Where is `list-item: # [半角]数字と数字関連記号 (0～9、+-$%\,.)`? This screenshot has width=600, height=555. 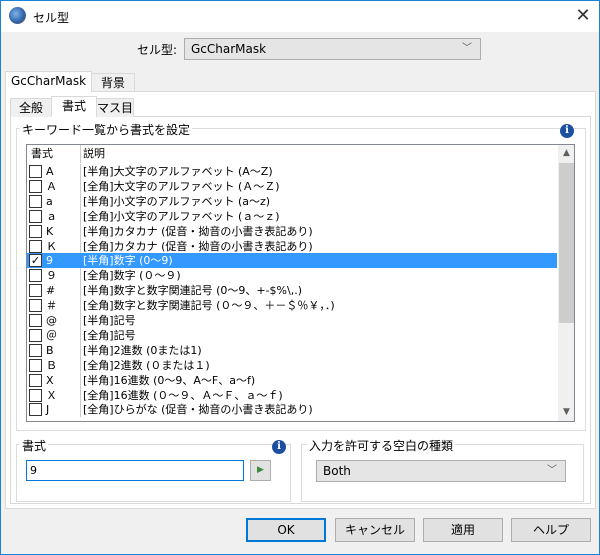
list-item: # [半角]数字と数字関連記号 (0～9、+-$%\,.) is located at coordinates (292, 291).